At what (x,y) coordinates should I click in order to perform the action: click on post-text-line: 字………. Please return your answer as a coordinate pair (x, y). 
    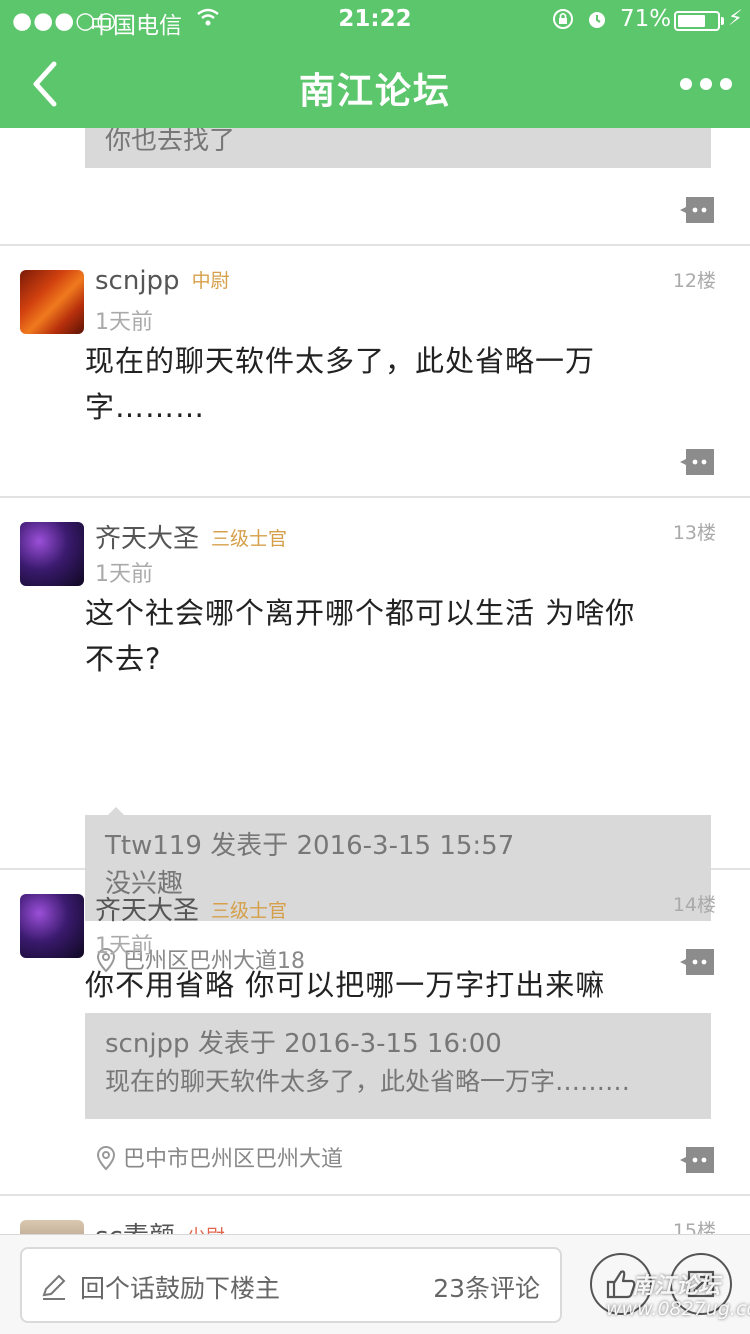
    Looking at the image, I should click on (145, 407).